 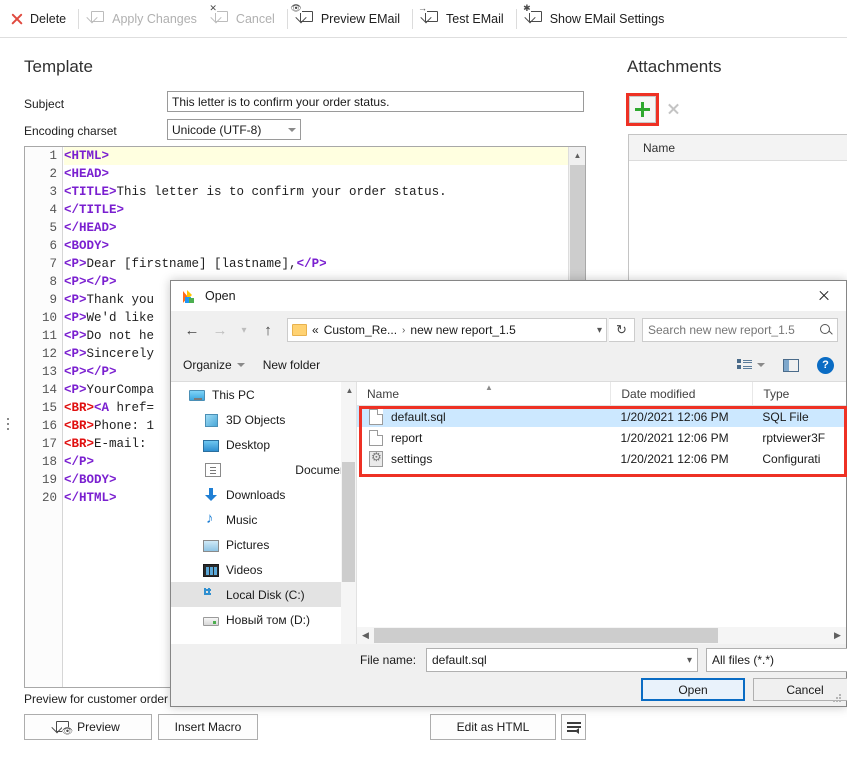 I want to click on resize-grip, so click(x=838, y=699).